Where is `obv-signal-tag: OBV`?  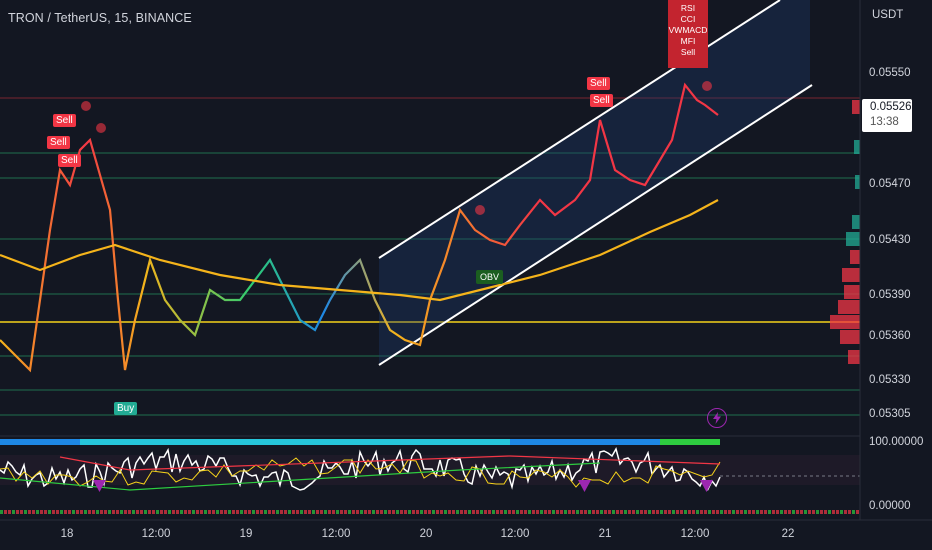
obv-signal-tag: OBV is located at coordinates (490, 277).